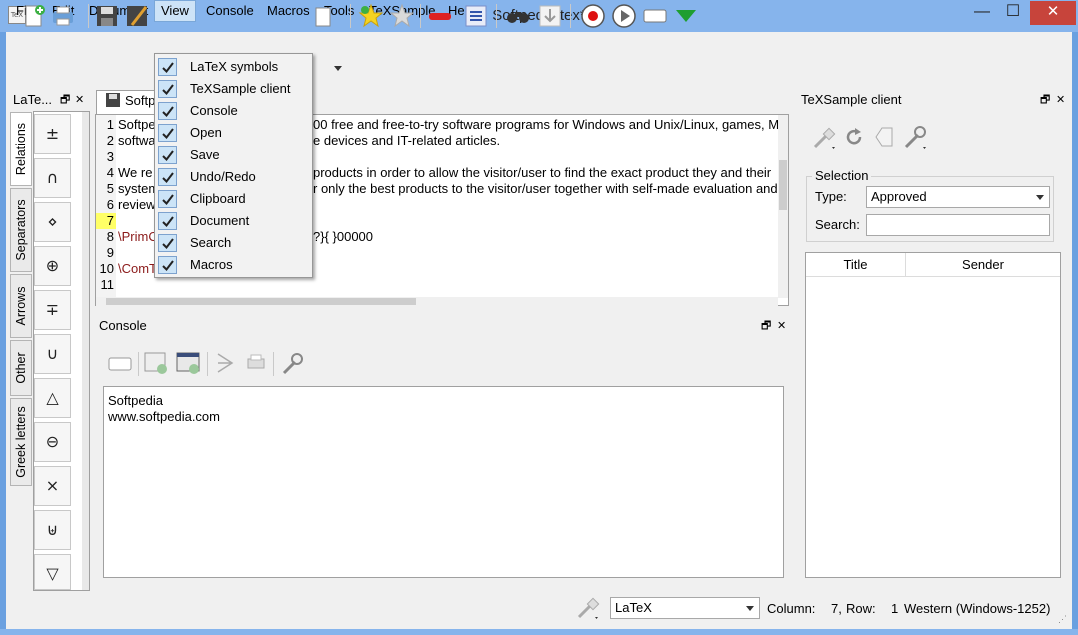 This screenshot has width=1078, height=635. Describe the element at coordinates (1040, 197) in the screenshot. I see `chevron-down-icon` at that location.